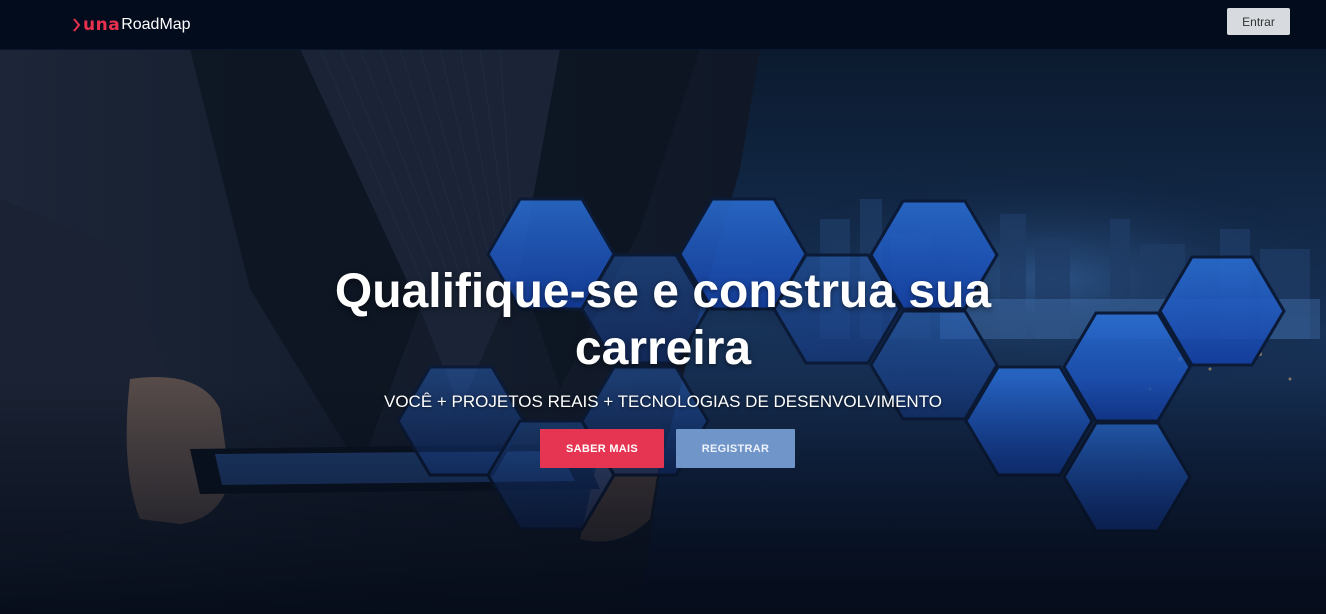 Image resolution: width=1326 pixels, height=614 pixels. What do you see at coordinates (156, 24) in the screenshot?
I see `brand-roadmap-text: RoadMap` at bounding box center [156, 24].